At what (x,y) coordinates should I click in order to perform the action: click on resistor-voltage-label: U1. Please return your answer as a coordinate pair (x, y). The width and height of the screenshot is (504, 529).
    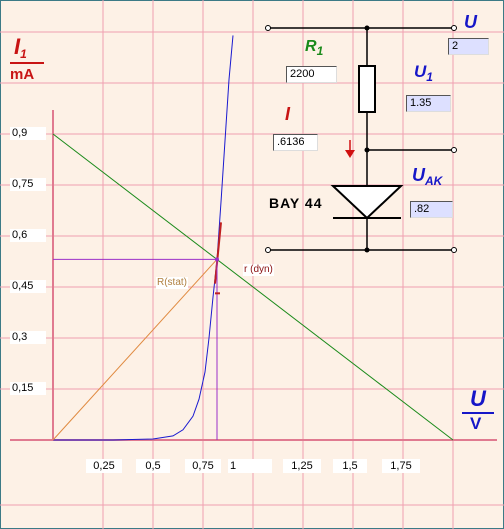
    Looking at the image, I should click on (423, 73).